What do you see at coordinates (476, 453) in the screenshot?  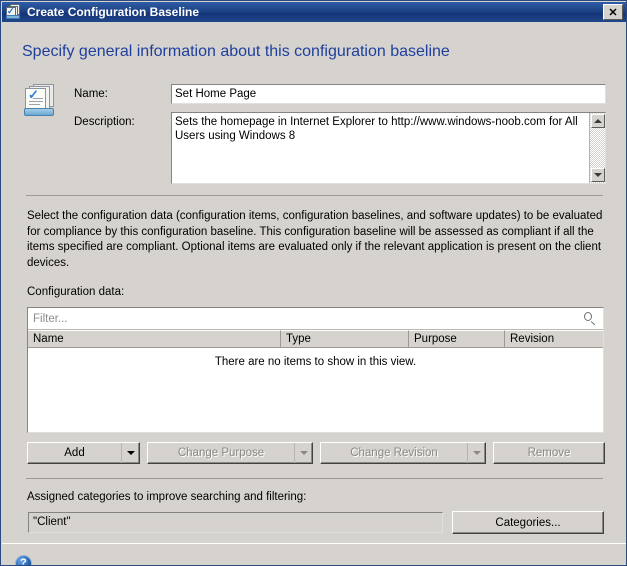 I see `change-revision-dropdown-chevron-down-icon` at bounding box center [476, 453].